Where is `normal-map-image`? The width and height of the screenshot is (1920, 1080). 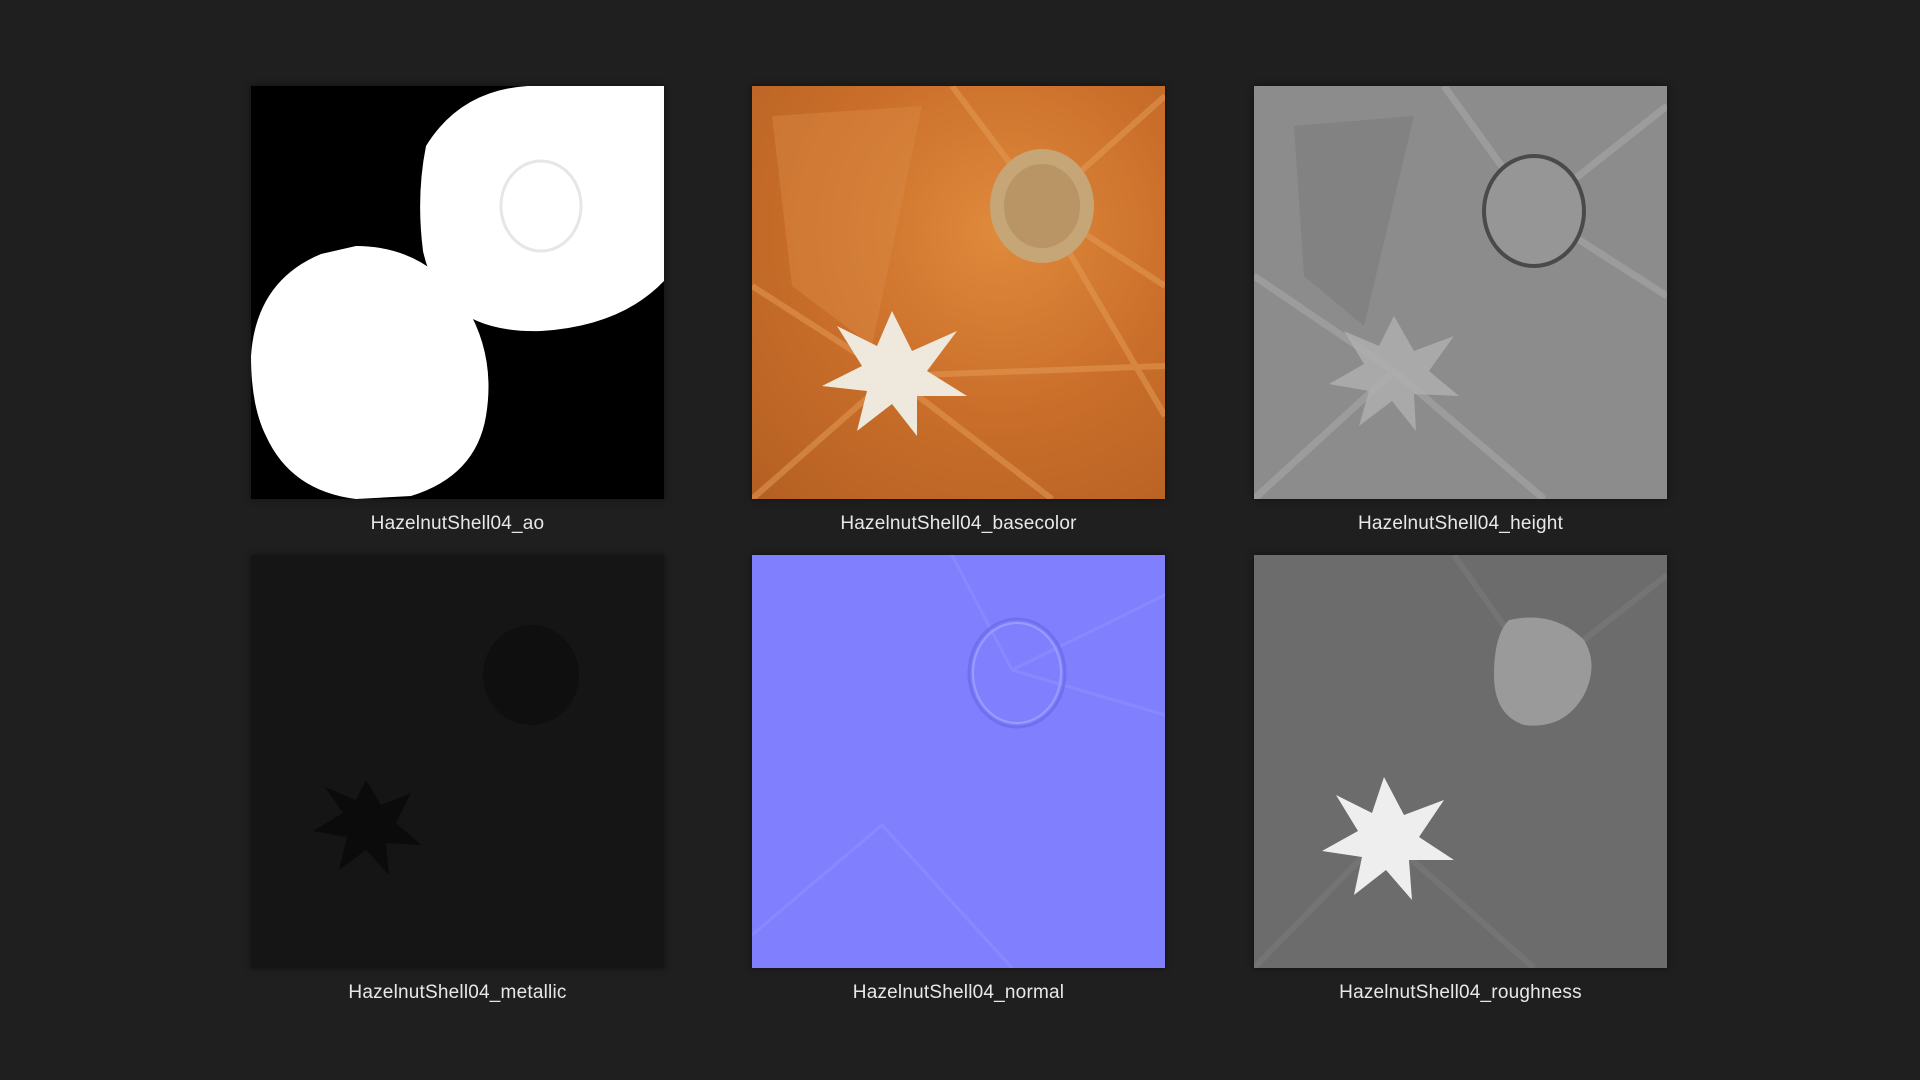 normal-map-image is located at coordinates (958, 761).